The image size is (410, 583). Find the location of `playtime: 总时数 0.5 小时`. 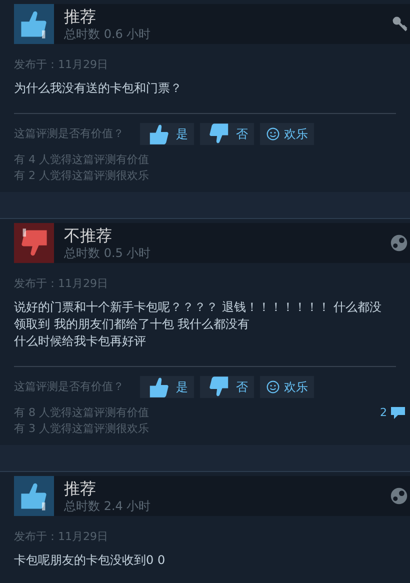

playtime: 总时数 0.5 小时 is located at coordinates (108, 253).